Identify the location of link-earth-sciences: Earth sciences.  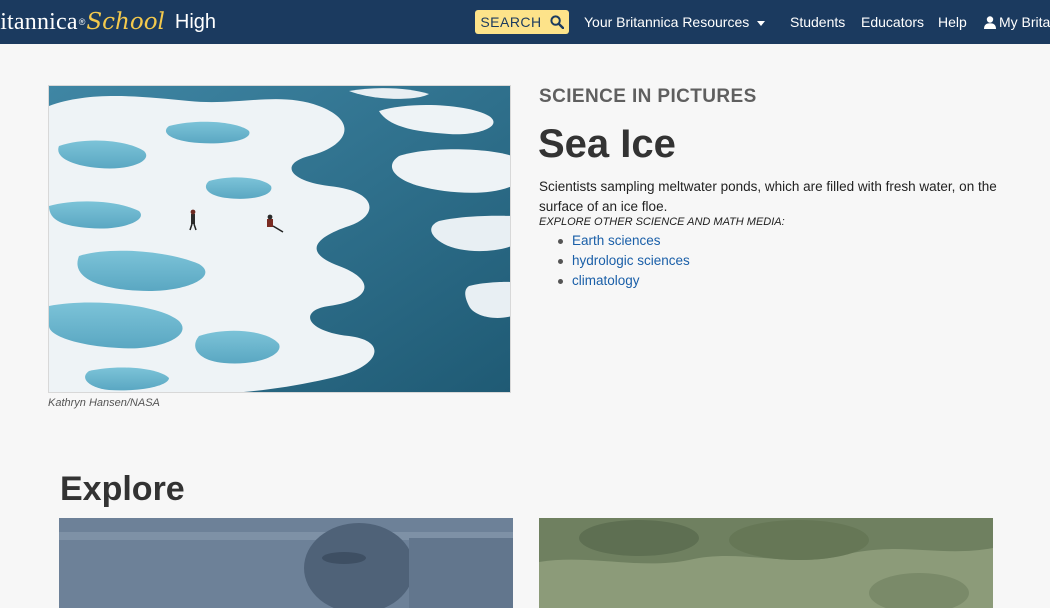
(616, 240).